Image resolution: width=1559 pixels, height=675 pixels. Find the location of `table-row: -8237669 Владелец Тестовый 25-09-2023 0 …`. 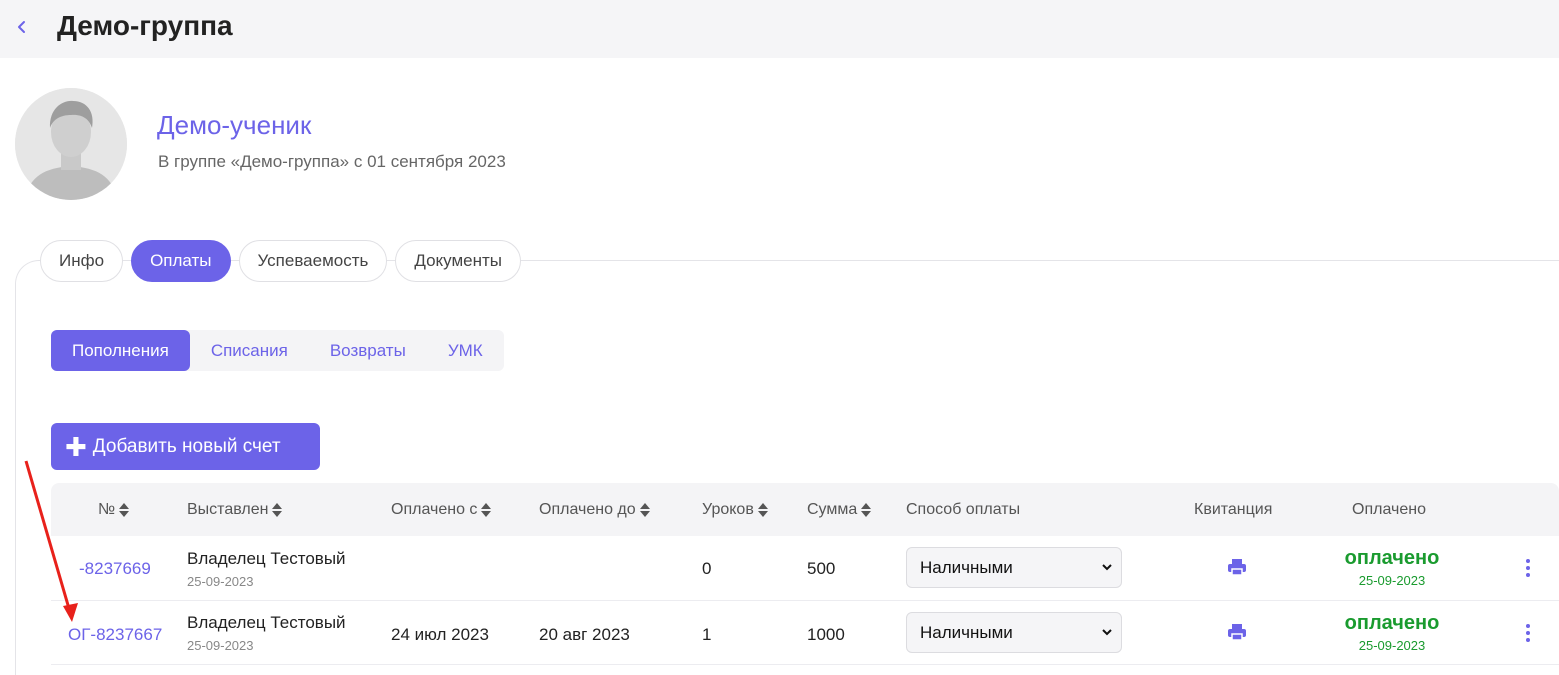

table-row: -8237669 Владелец Тестовый 25-09-2023 0 … is located at coordinates (805, 569).